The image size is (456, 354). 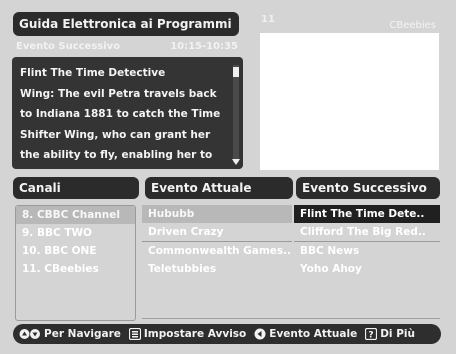 I want to click on list-divider, so click(x=291, y=318).